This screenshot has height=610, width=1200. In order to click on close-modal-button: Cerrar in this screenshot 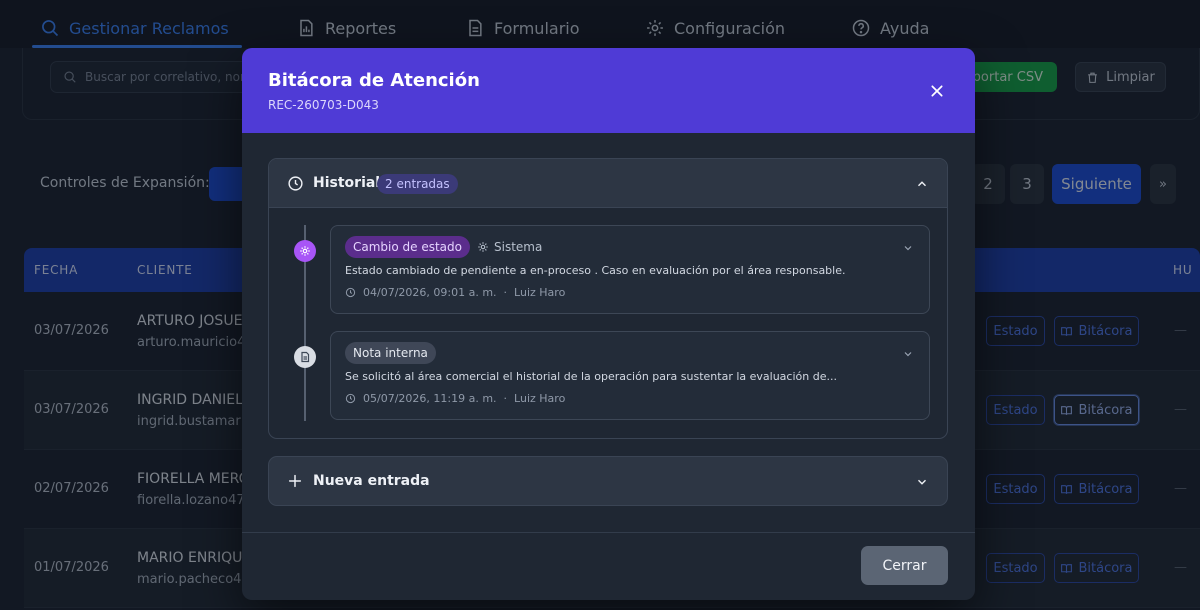, I will do `click(904, 565)`.